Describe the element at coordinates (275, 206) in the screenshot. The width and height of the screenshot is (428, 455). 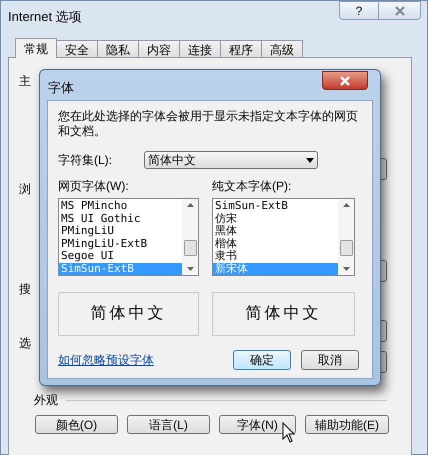
I see `list-item: SimSun-ExtB` at that location.